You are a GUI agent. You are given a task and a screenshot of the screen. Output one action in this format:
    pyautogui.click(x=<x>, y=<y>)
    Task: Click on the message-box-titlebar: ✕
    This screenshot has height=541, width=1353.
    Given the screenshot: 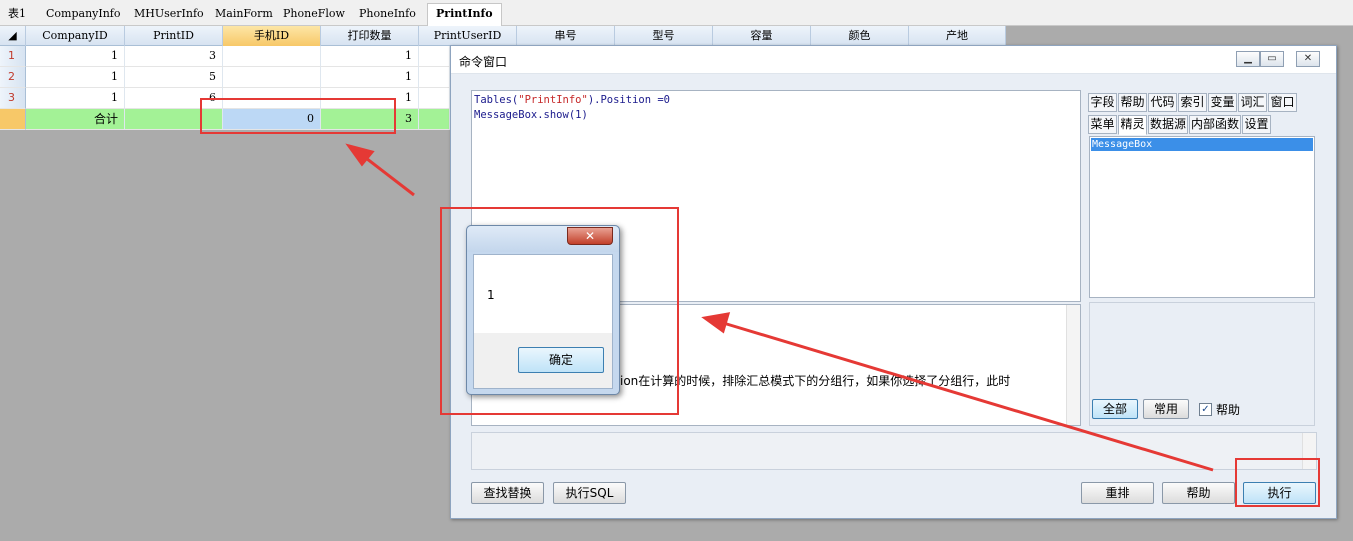 What is the action you would take?
    pyautogui.click(x=543, y=239)
    